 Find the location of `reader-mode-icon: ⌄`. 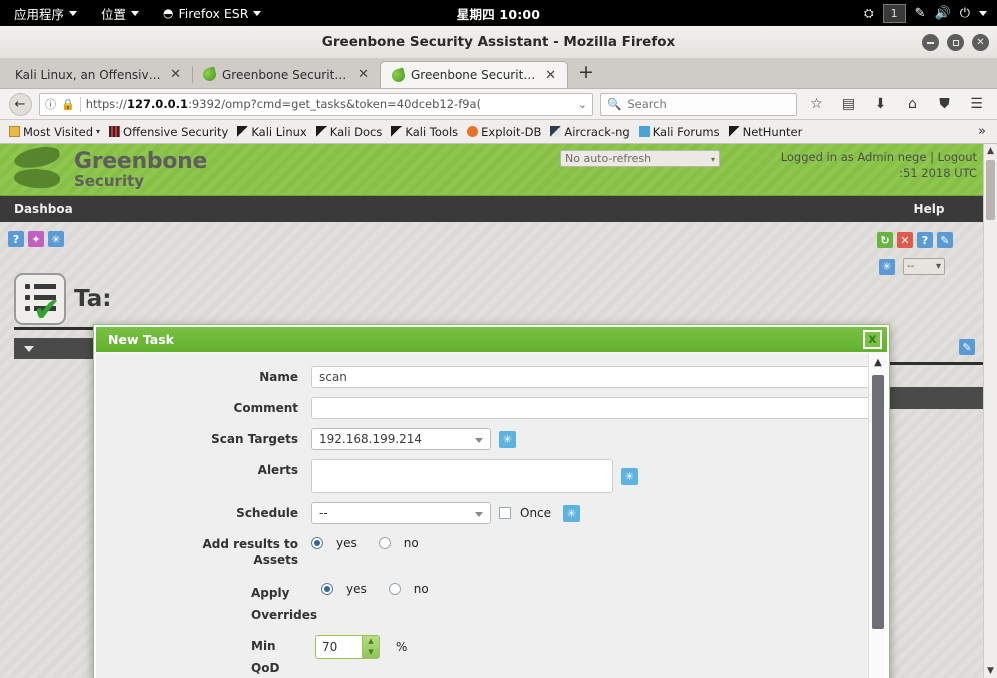

reader-mode-icon: ⌄ is located at coordinates (579, 104).